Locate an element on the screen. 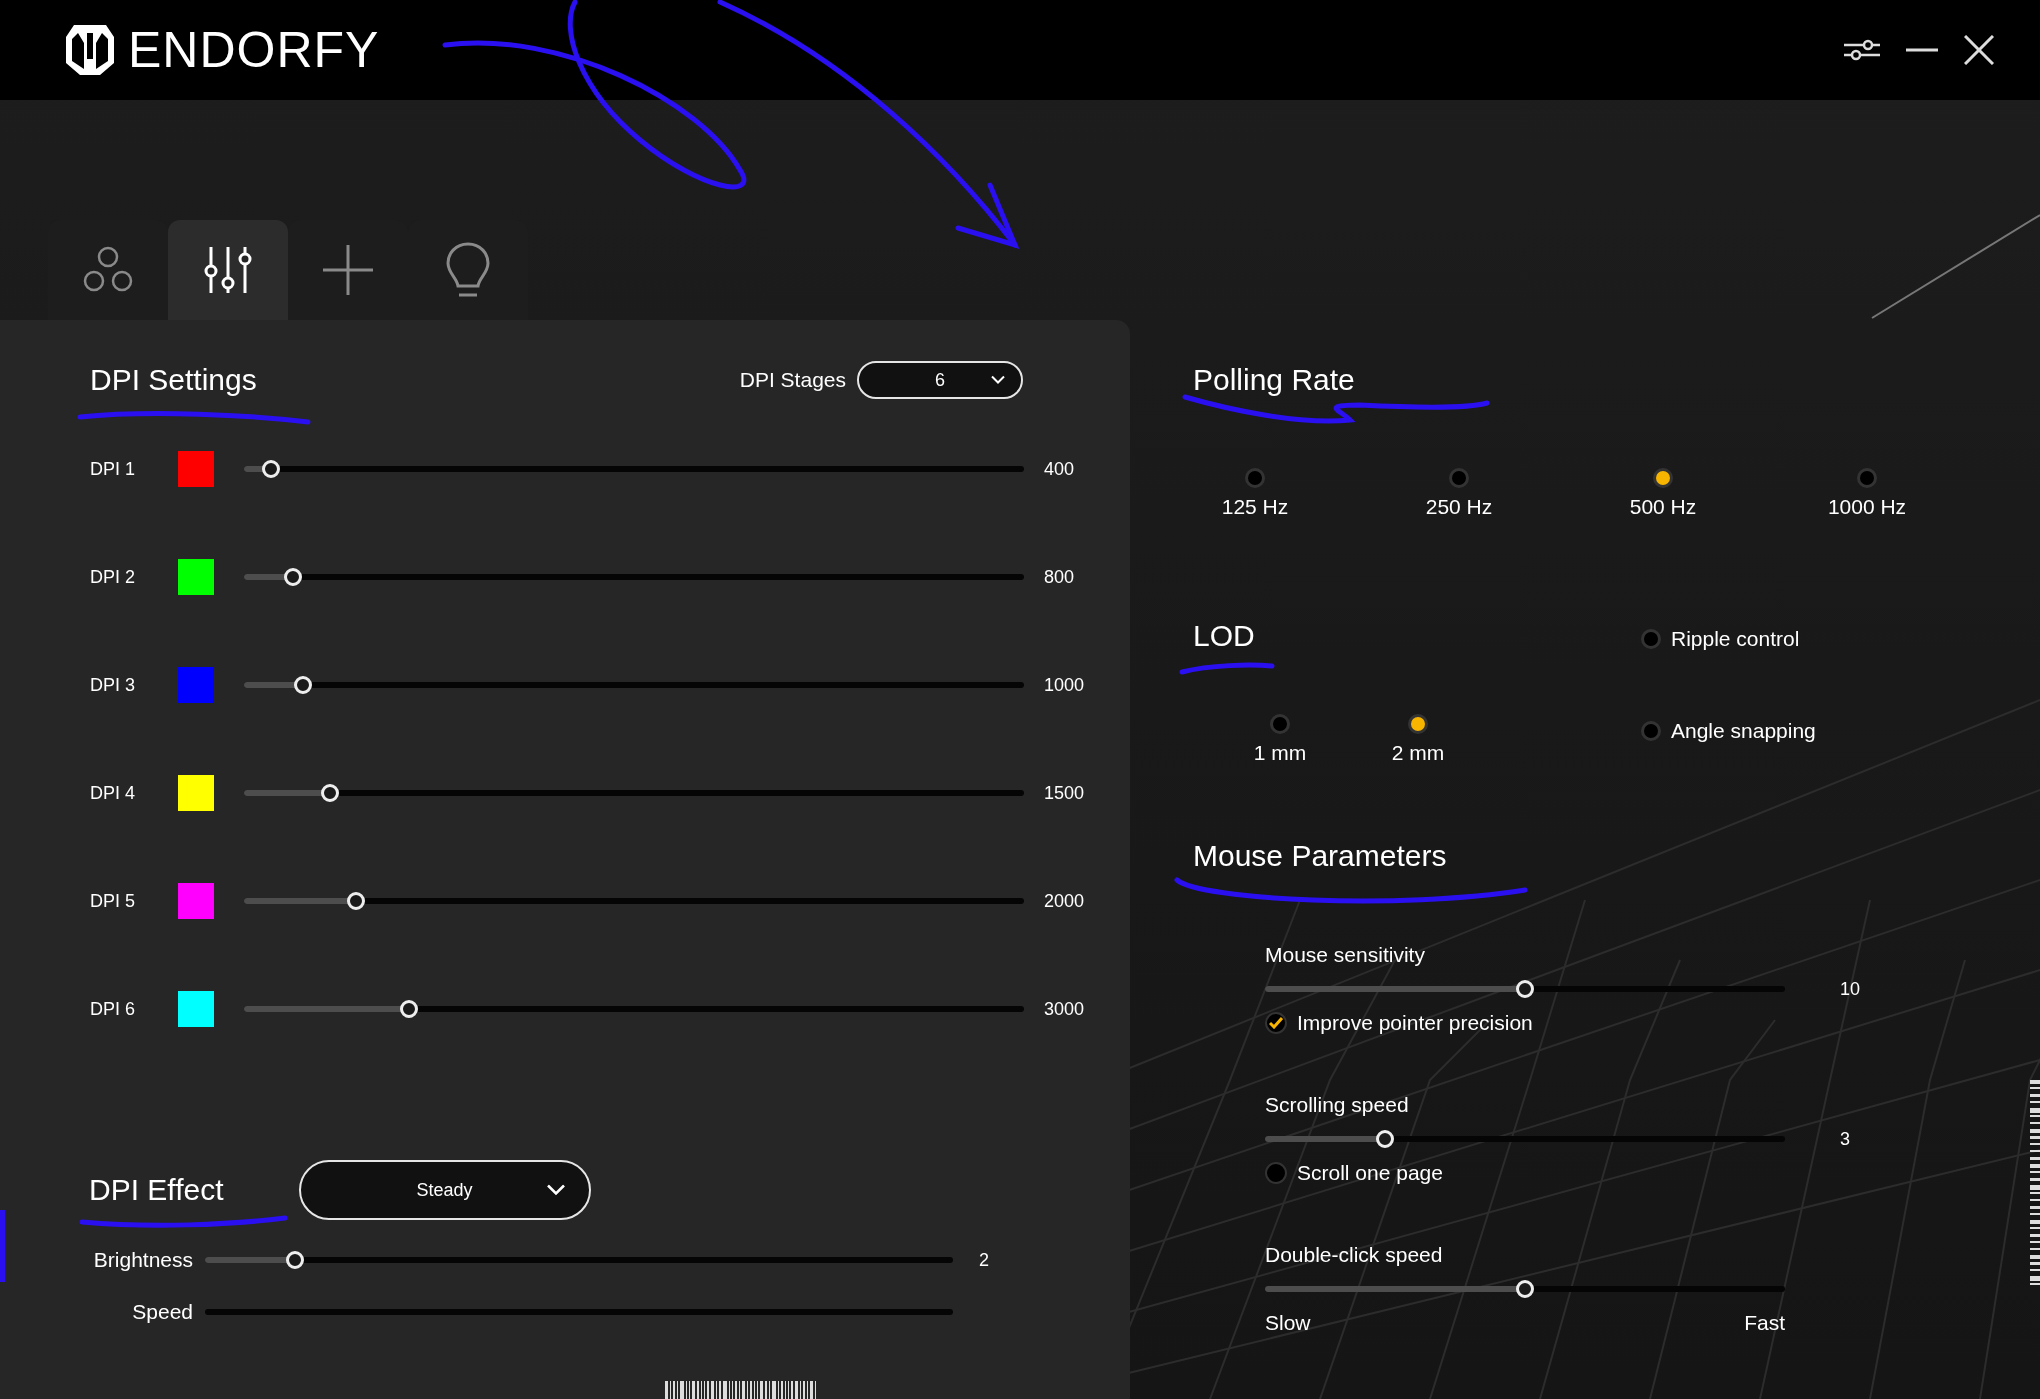 This screenshot has height=1399, width=2040. plus-icon is located at coordinates (348, 270).